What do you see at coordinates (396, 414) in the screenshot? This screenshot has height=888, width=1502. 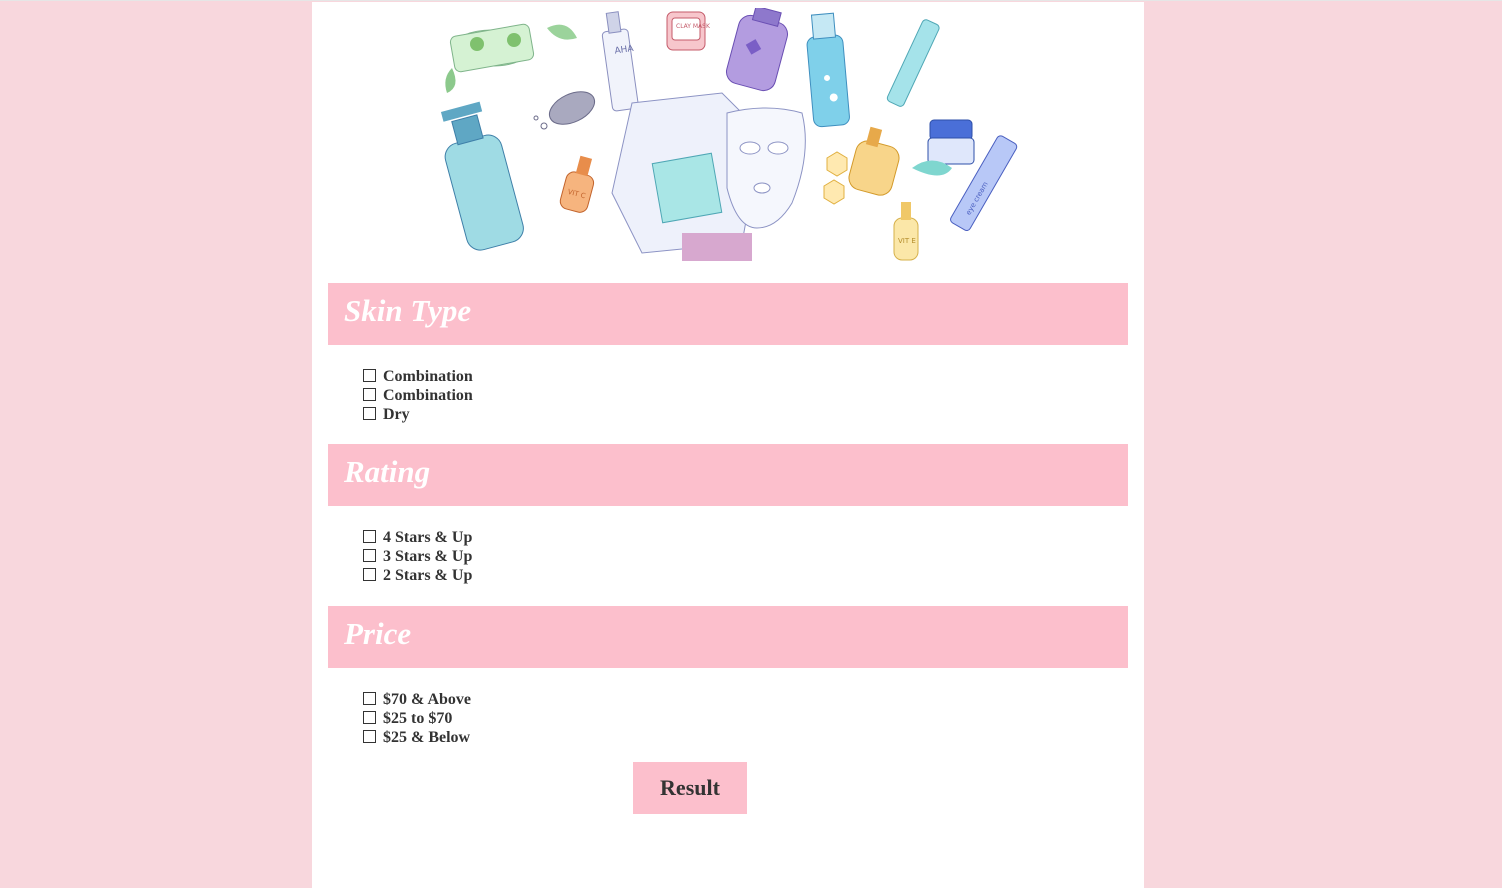 I see `option-label: Dry` at bounding box center [396, 414].